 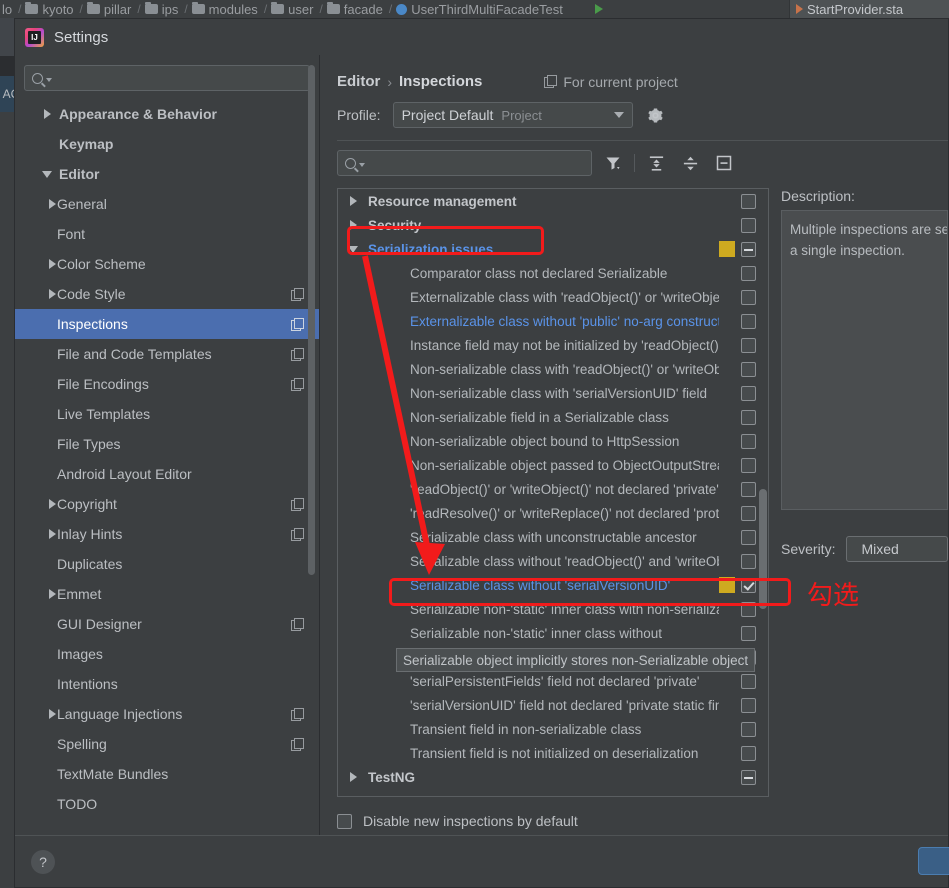 I want to click on collapse-all-icon, so click(x=690, y=163).